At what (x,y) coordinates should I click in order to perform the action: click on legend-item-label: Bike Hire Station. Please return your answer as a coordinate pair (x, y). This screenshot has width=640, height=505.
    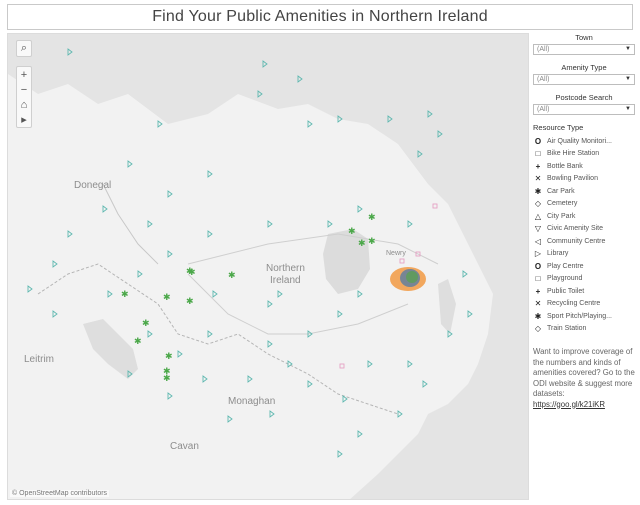
    Looking at the image, I should click on (573, 154).